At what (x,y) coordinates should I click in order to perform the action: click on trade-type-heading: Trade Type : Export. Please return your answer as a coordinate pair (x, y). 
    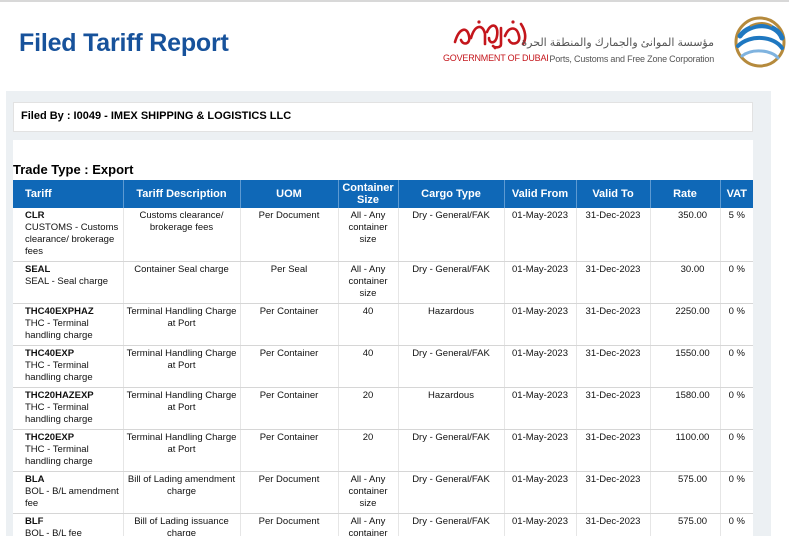
    Looking at the image, I should click on (73, 169).